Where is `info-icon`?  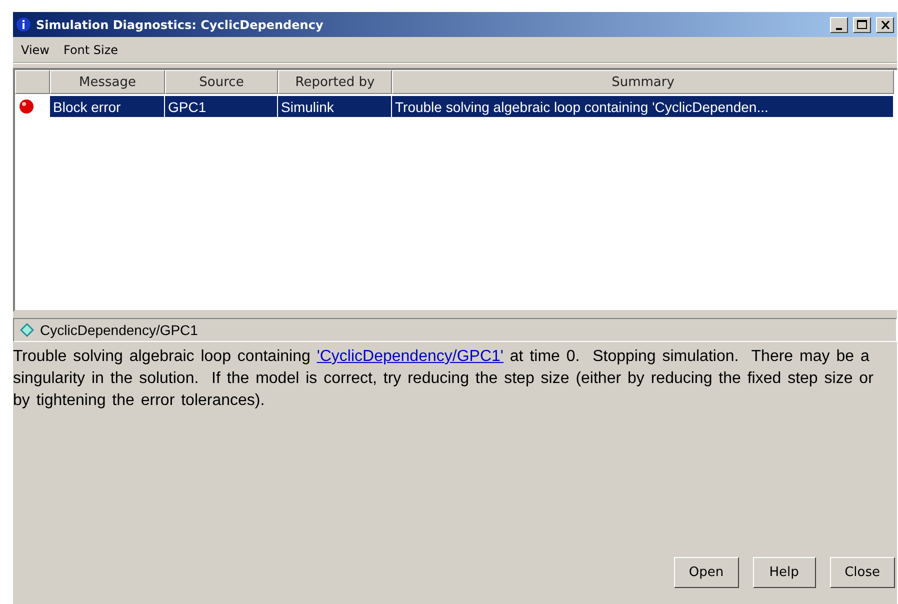
info-icon is located at coordinates (23, 24).